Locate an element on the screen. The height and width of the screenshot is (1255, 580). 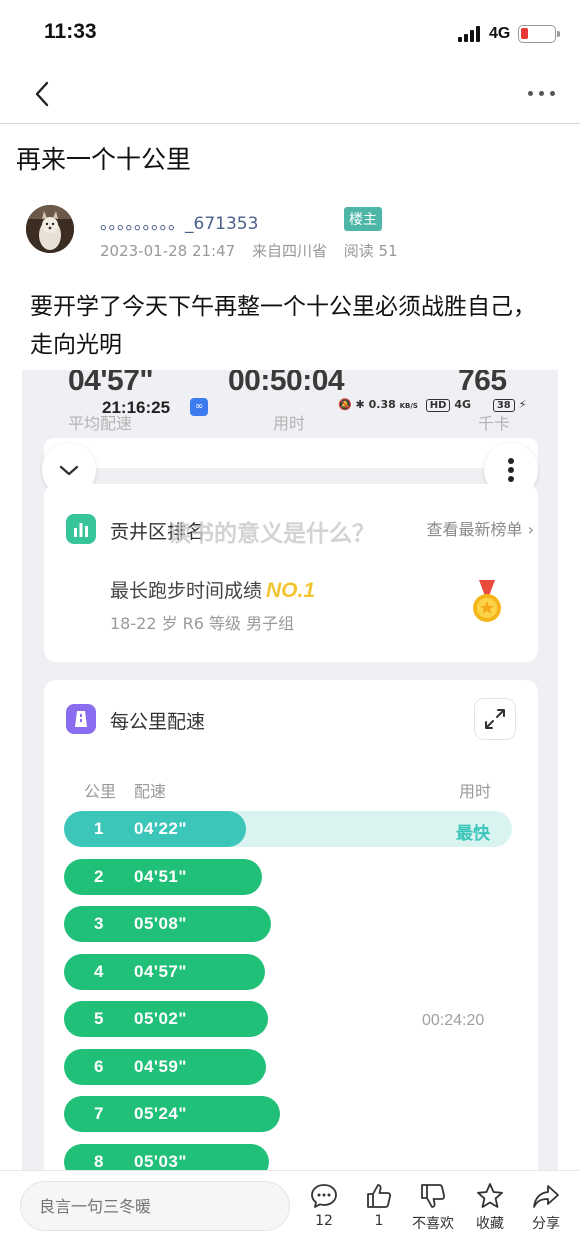
comment-input is located at coordinates (155, 1206).